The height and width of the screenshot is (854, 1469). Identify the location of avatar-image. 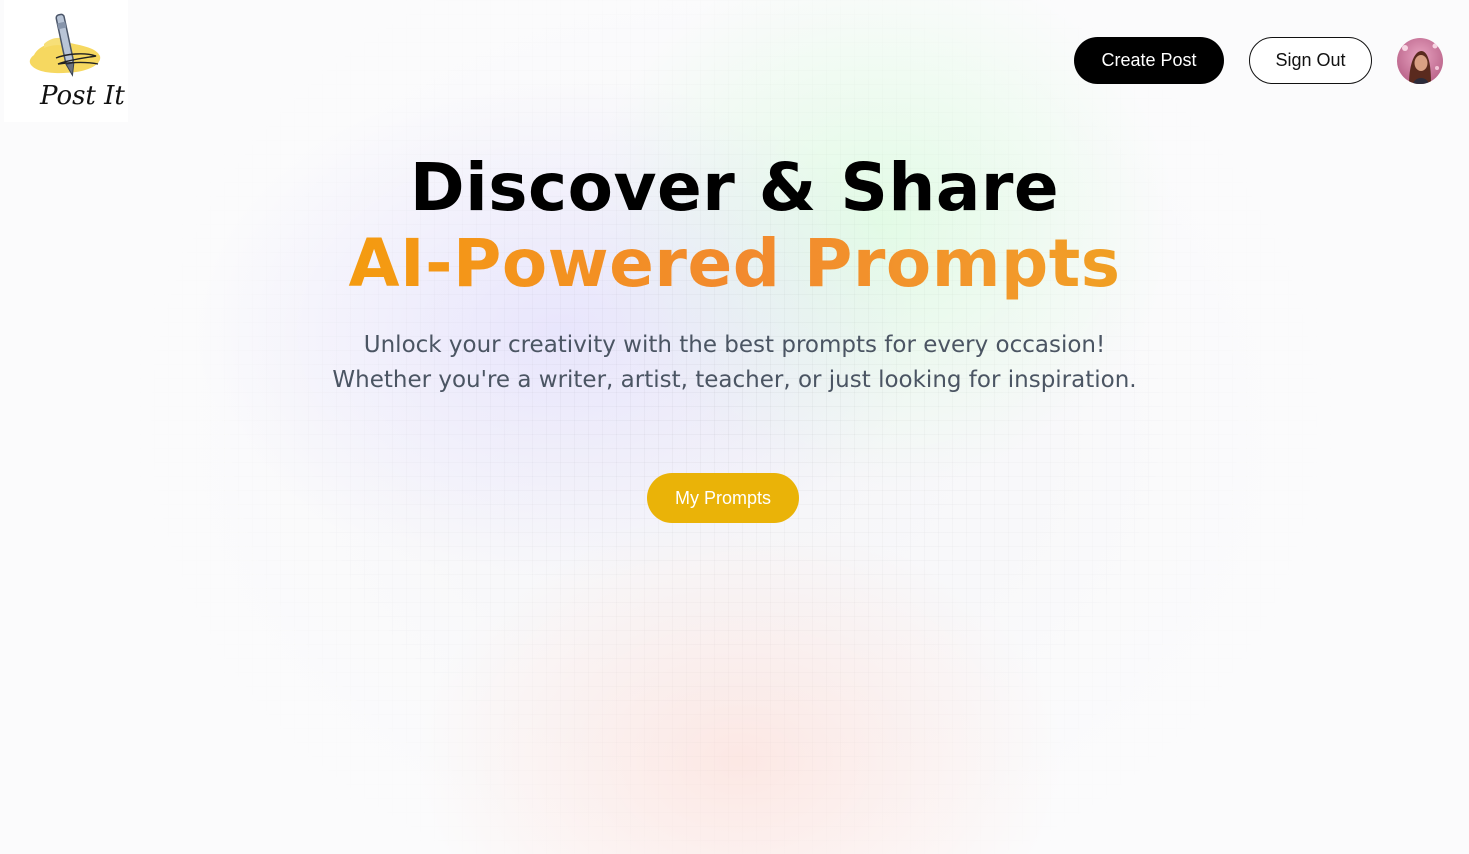
(1420, 60).